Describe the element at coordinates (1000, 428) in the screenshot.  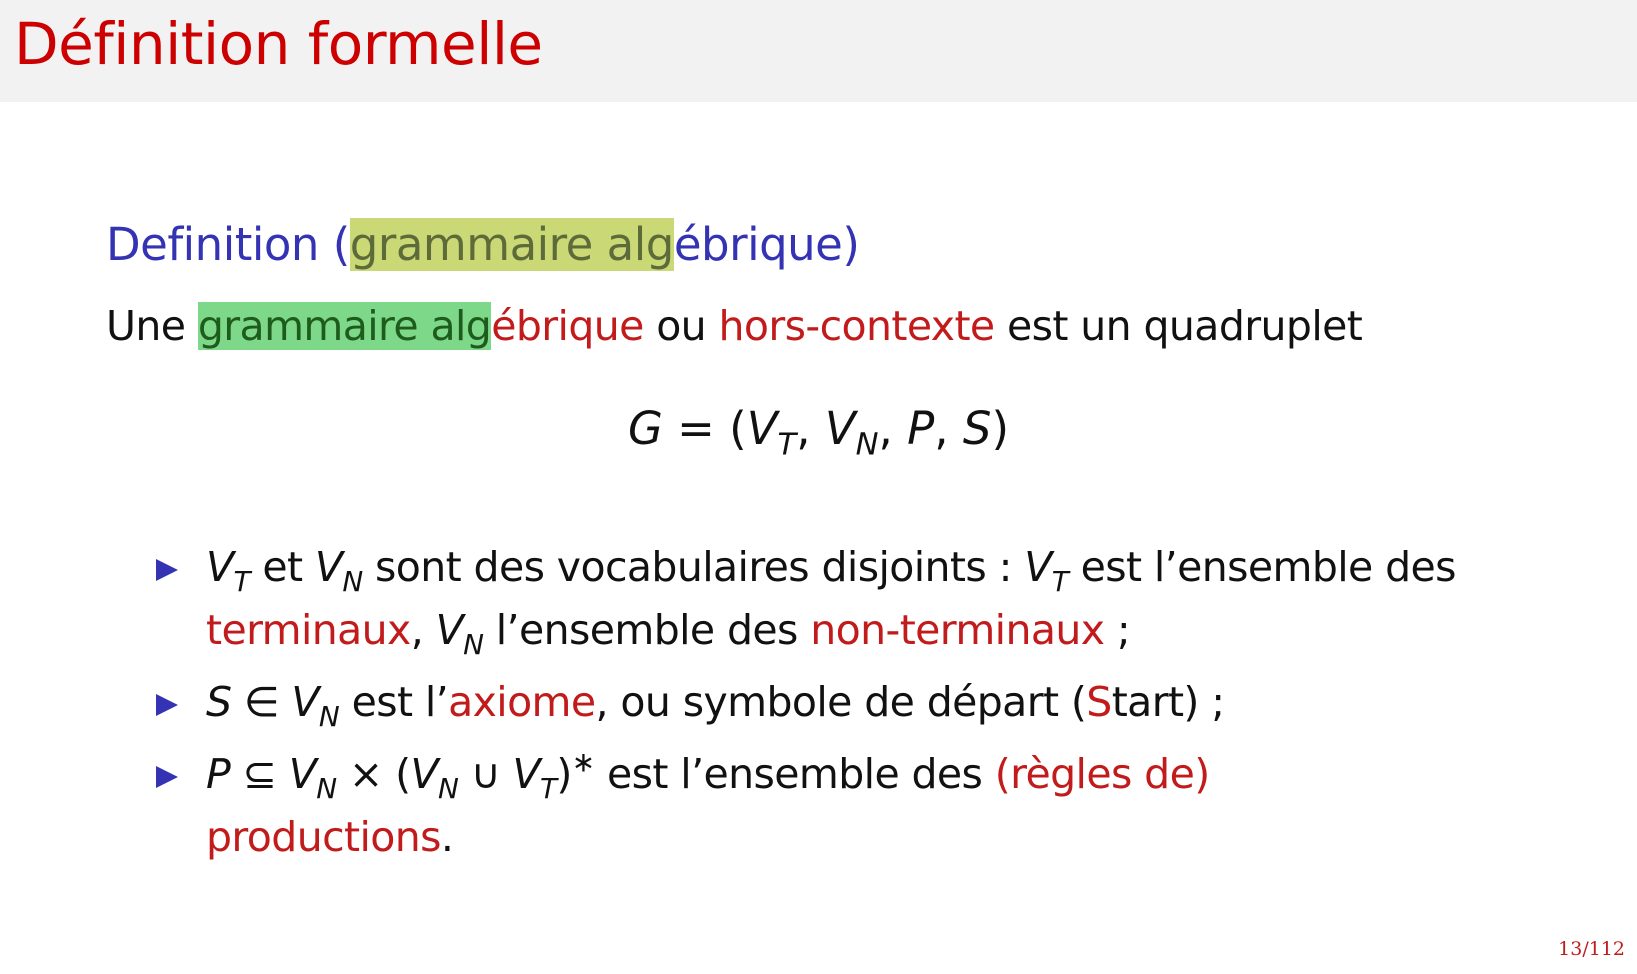
I see `formula-close: )` at that location.